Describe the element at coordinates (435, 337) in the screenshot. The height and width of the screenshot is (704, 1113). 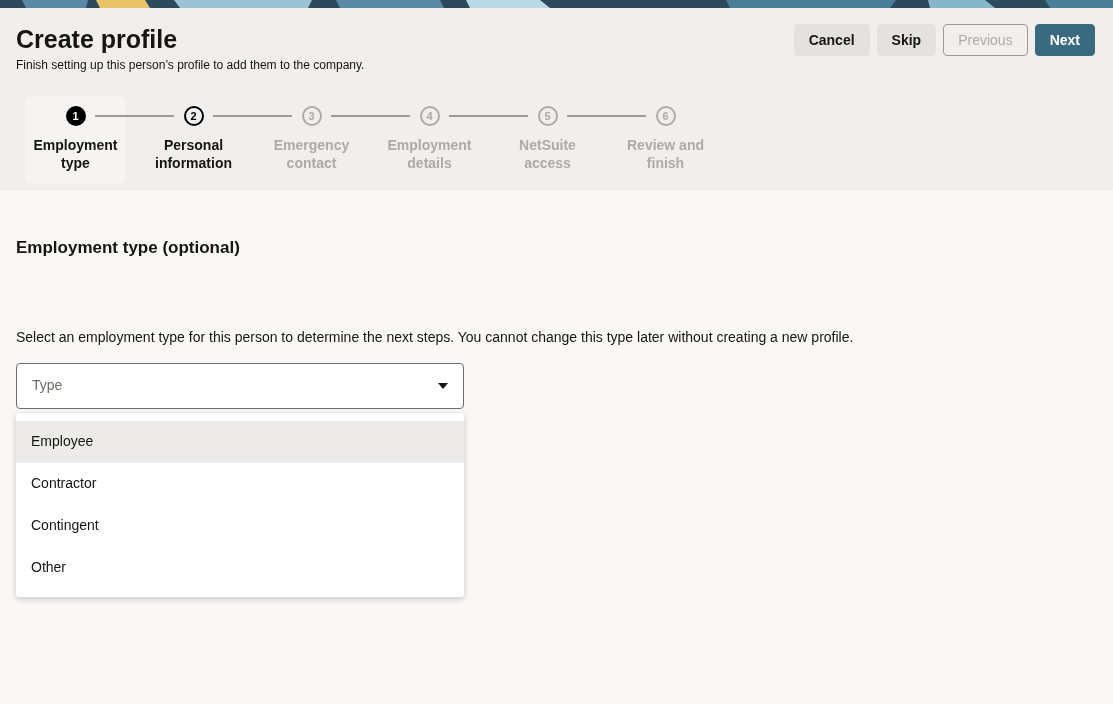
I see `section-description: Select an employment type for this person to determine the next steps. You cannot change this type later without creating a new profile.` at that location.